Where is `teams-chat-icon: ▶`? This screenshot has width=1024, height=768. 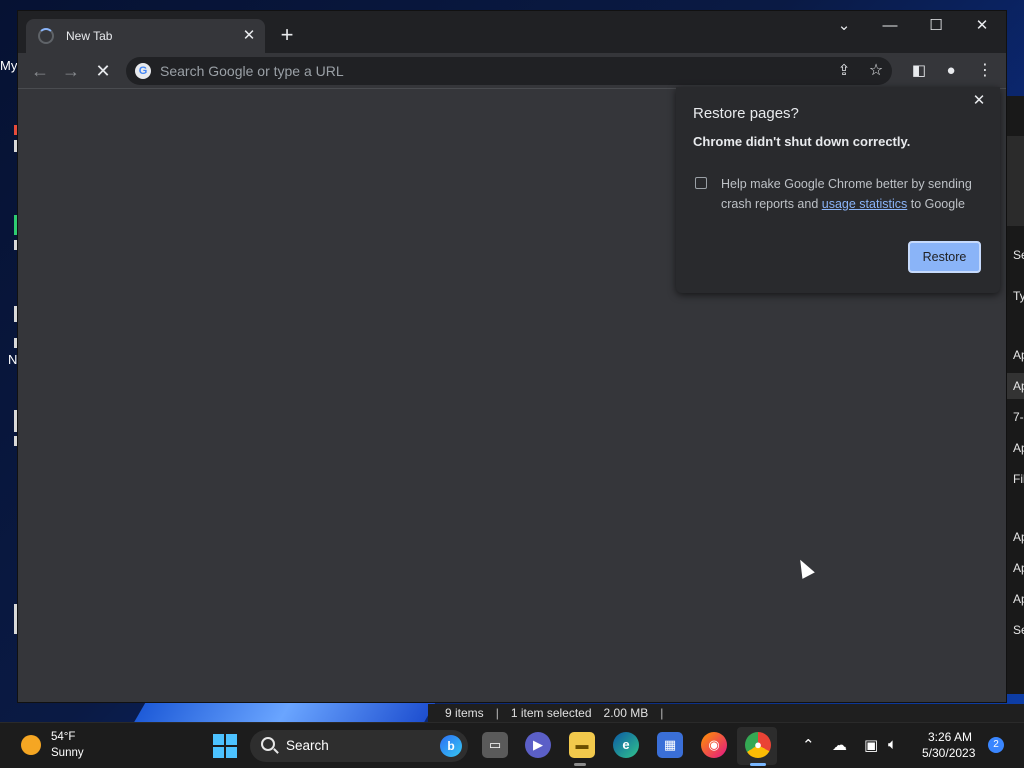
teams-chat-icon: ▶ is located at coordinates (538, 745).